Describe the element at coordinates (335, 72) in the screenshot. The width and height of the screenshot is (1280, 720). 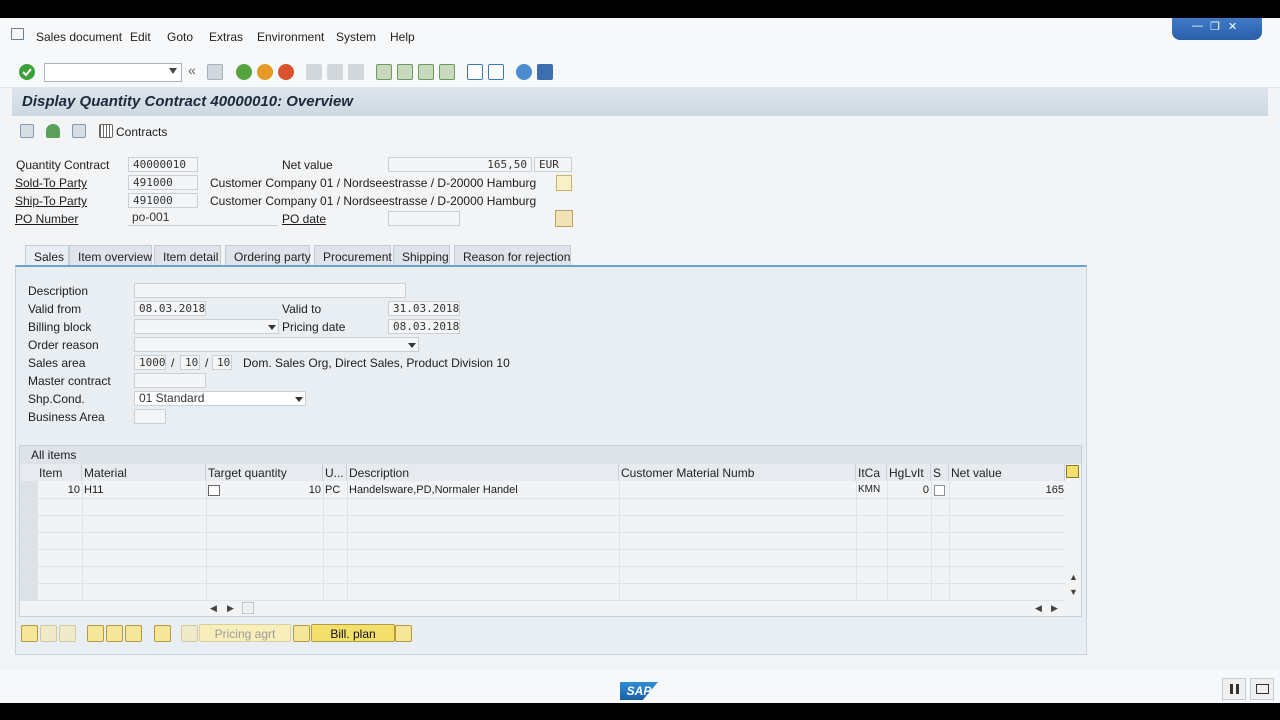
I see `find-icon` at that location.